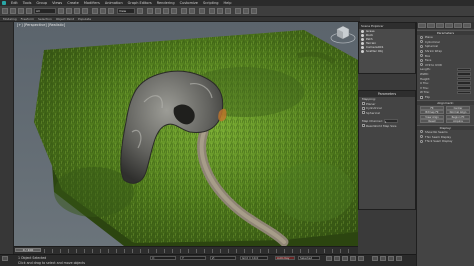  Describe the element at coordinates (399, 258) in the screenshot. I see `maximize-viewport-icon` at that location.